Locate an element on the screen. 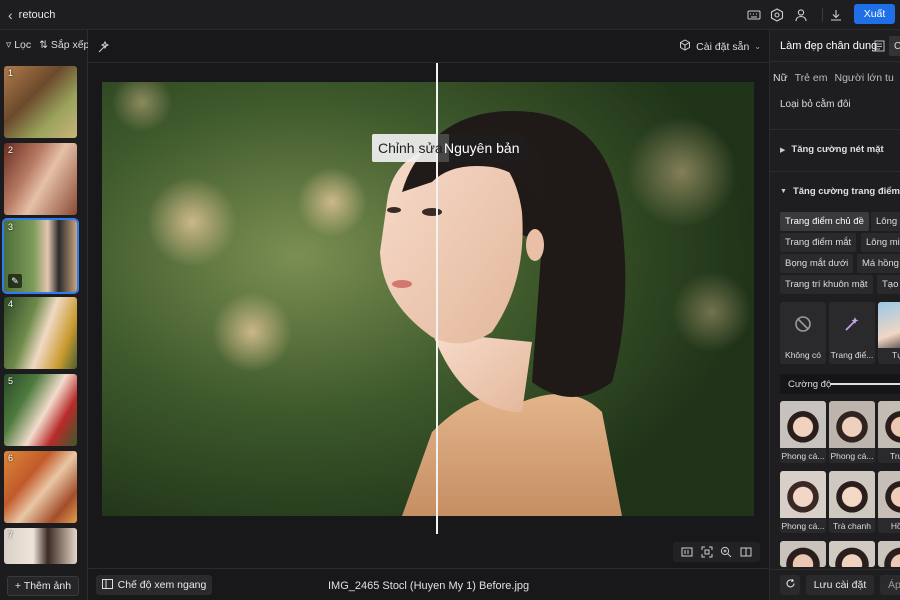 This screenshot has width=900, height=600. keyboard-icon is located at coordinates (754, 15).